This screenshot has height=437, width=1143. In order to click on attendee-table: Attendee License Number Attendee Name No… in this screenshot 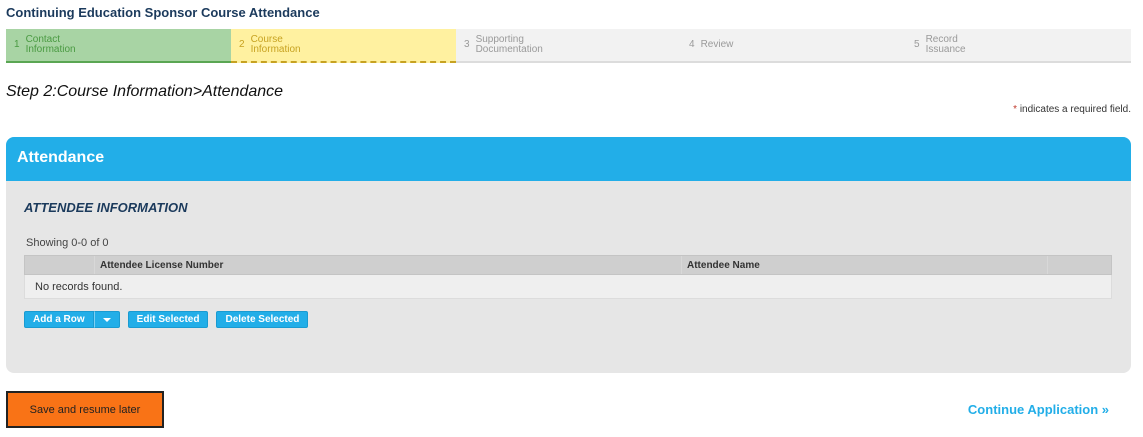, I will do `click(568, 277)`.